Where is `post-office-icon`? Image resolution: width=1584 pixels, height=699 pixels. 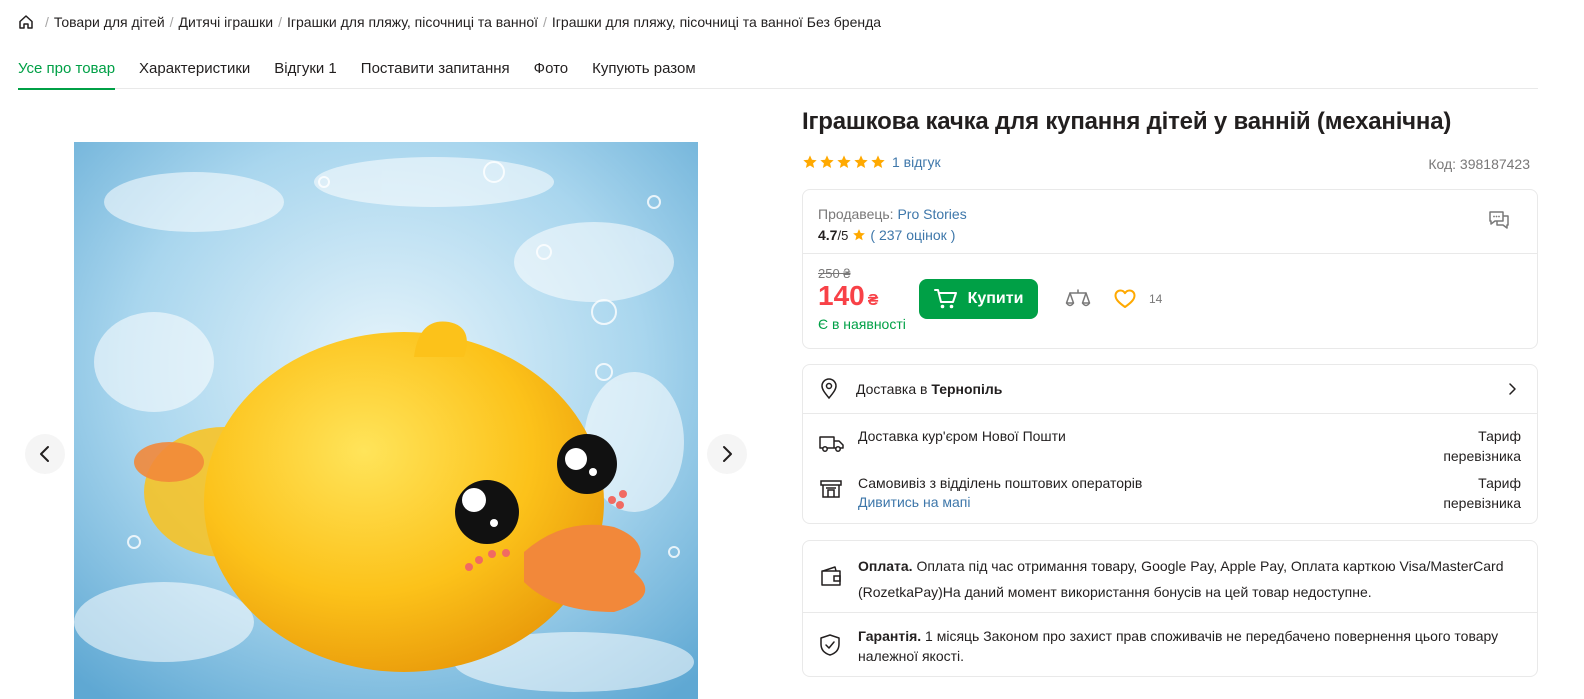
post-office-icon is located at coordinates (831, 489).